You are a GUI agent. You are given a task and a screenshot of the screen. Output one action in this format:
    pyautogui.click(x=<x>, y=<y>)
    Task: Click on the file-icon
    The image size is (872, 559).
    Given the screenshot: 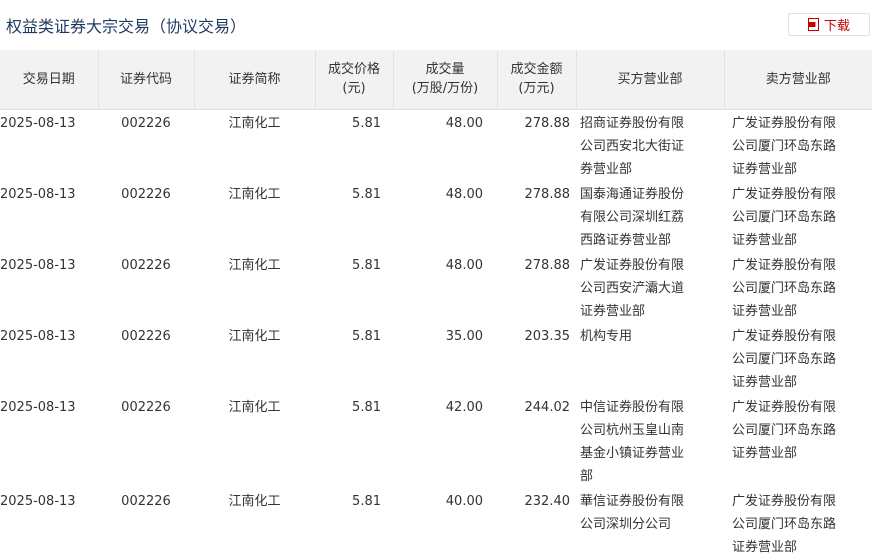 What is the action you would take?
    pyautogui.click(x=813, y=24)
    